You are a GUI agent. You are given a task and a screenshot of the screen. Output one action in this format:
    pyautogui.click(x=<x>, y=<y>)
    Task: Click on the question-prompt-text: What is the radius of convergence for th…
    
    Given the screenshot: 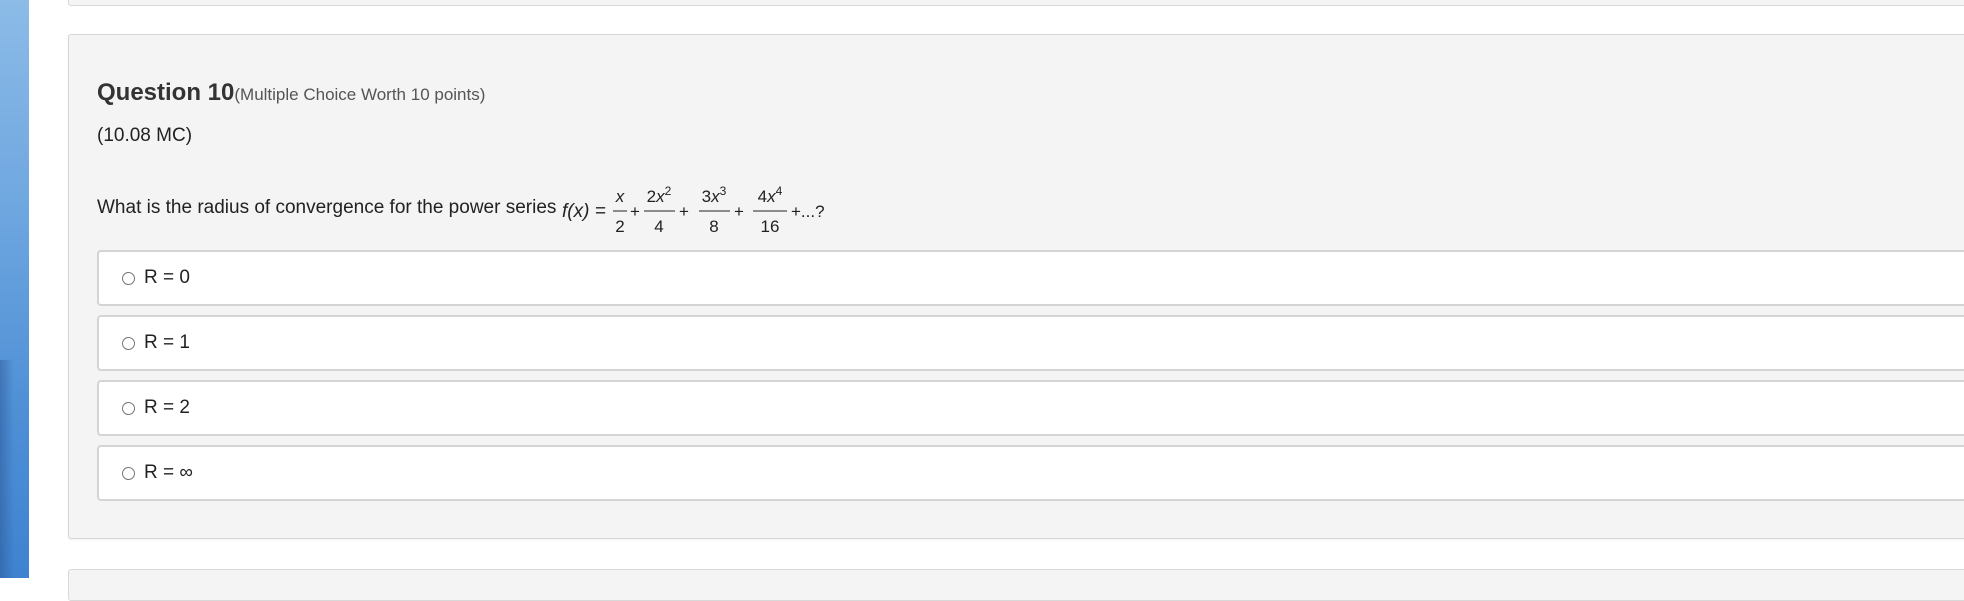 What is the action you would take?
    pyautogui.click(x=327, y=207)
    